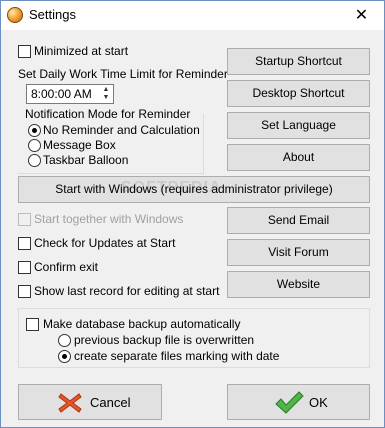  What do you see at coordinates (79, 145) in the screenshot?
I see `radio-message-box-label: Message Box` at bounding box center [79, 145].